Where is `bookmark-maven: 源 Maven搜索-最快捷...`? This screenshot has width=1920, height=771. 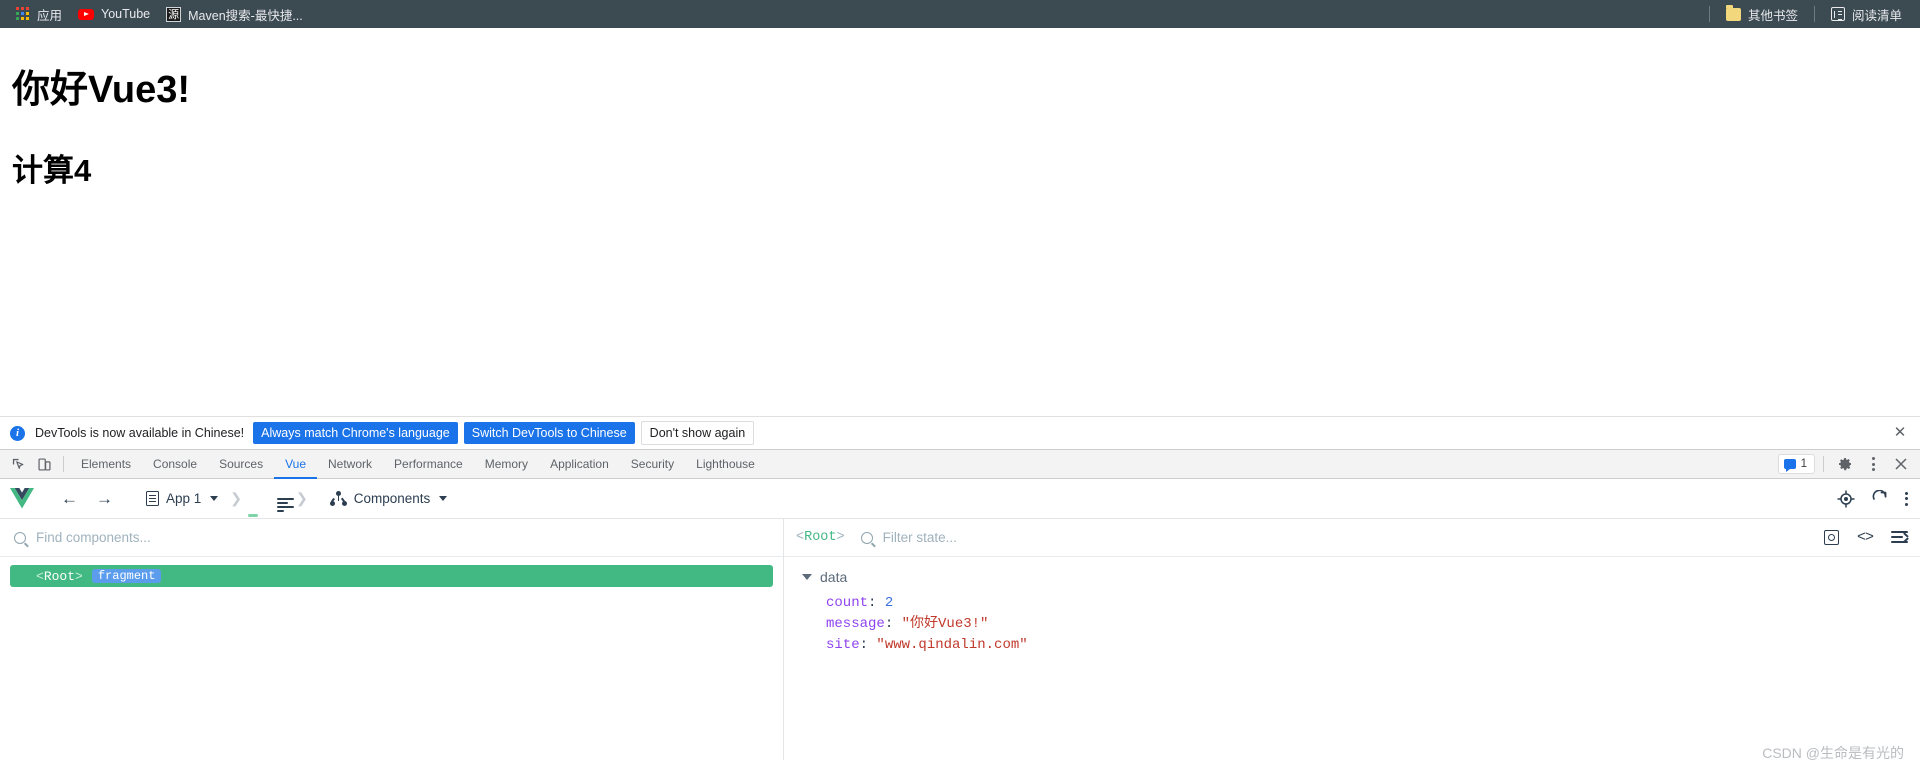
bookmark-maven: 源 Maven搜索-最快捷... is located at coordinates (234, 14).